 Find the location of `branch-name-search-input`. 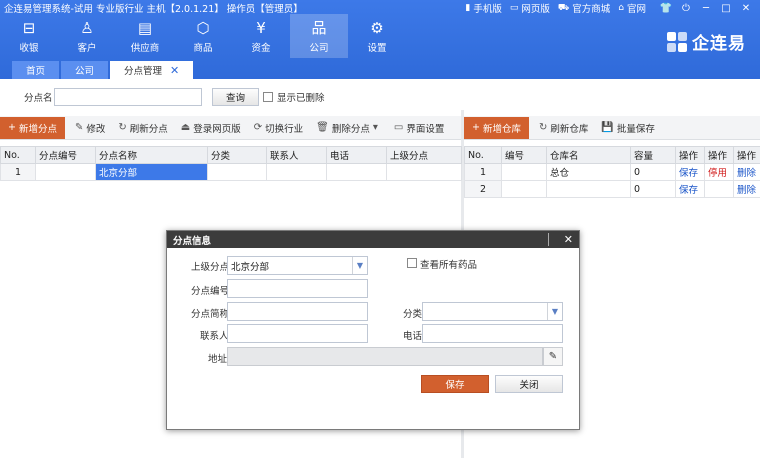

branch-name-search-input is located at coordinates (128, 97).